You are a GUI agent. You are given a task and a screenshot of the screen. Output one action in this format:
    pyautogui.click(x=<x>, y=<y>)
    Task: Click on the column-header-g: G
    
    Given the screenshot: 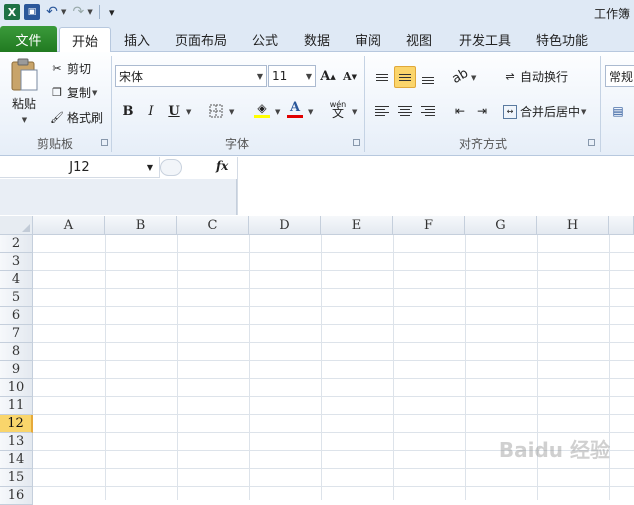 What is the action you would take?
    pyautogui.click(x=501, y=225)
    